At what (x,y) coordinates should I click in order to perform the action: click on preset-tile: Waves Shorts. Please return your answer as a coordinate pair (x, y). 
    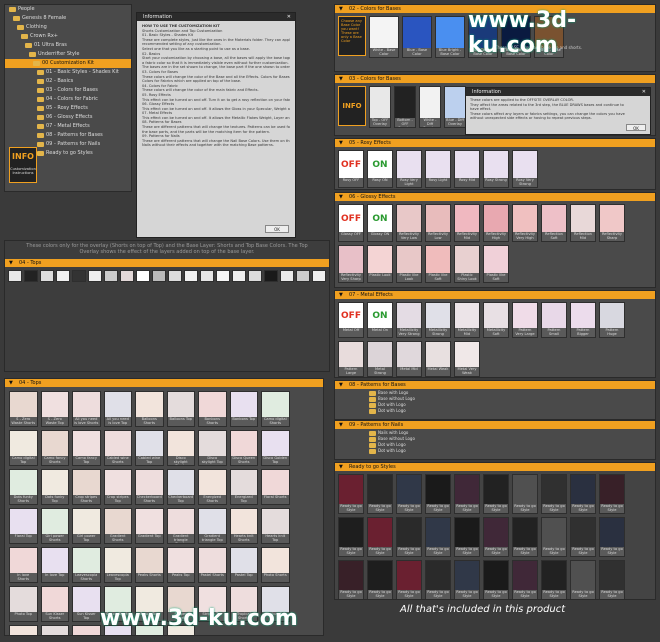
    Looking at the image, I should click on (23, 630).